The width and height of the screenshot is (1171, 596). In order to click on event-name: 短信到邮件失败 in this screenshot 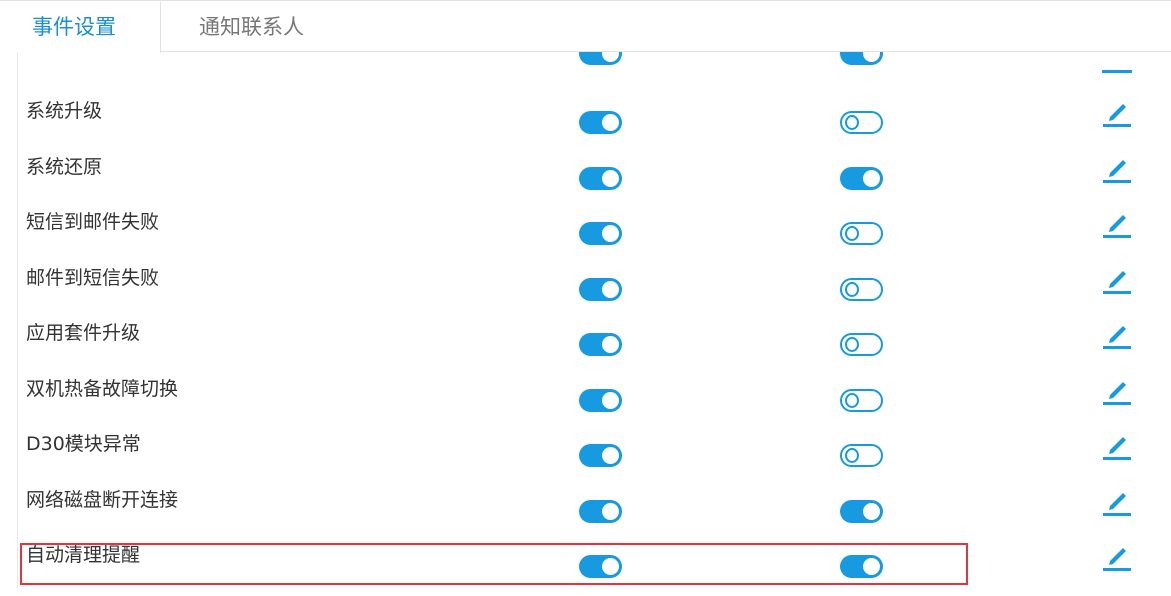, I will do `click(93, 222)`.